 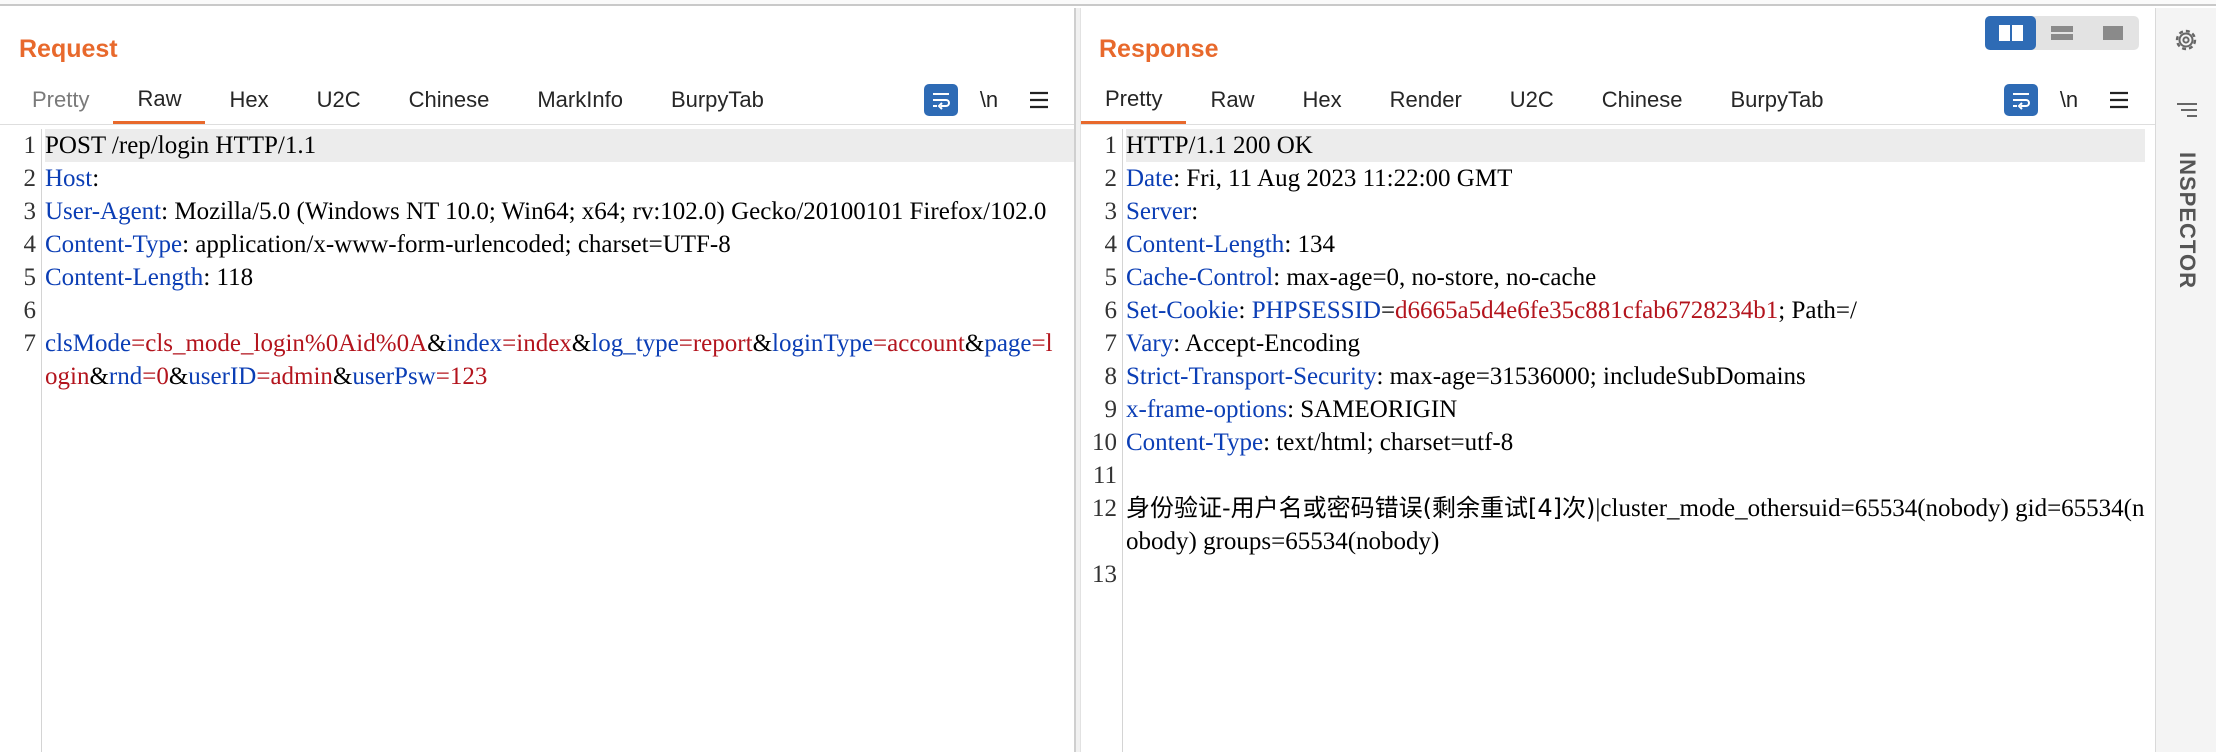 What do you see at coordinates (1104, 508) in the screenshot?
I see `line-number: 12` at bounding box center [1104, 508].